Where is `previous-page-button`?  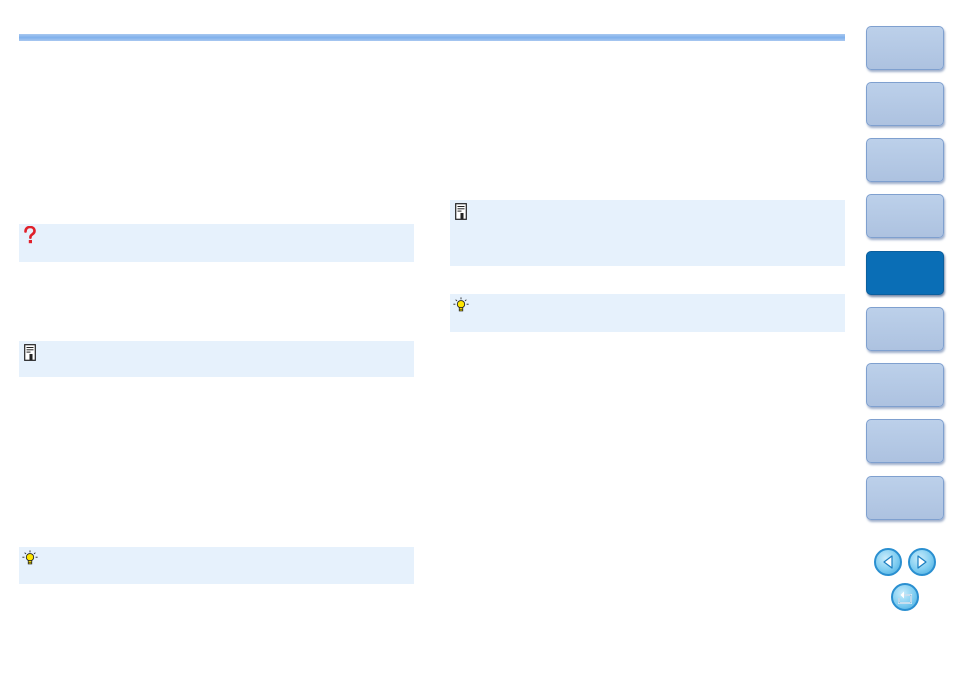 previous-page-button is located at coordinates (888, 562).